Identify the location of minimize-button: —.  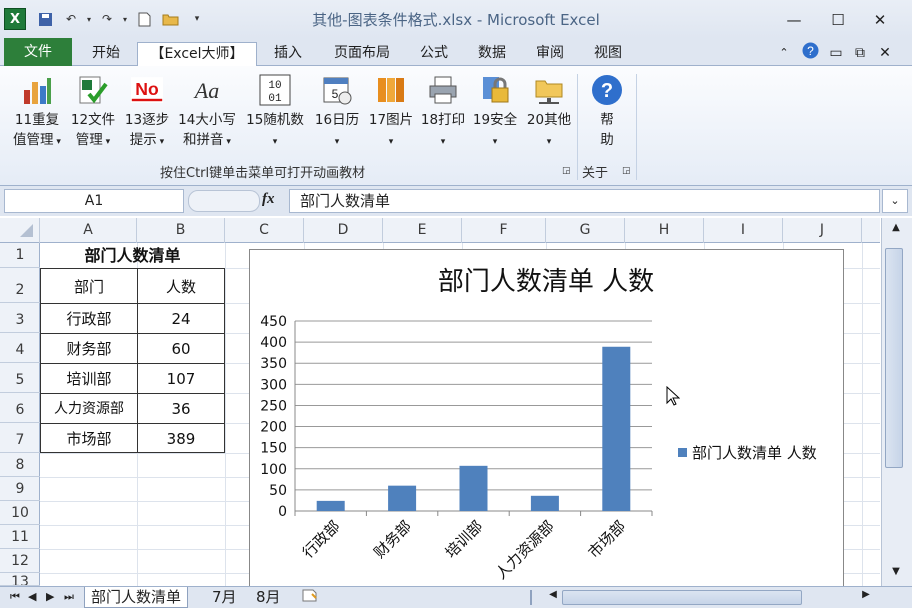
(794, 20).